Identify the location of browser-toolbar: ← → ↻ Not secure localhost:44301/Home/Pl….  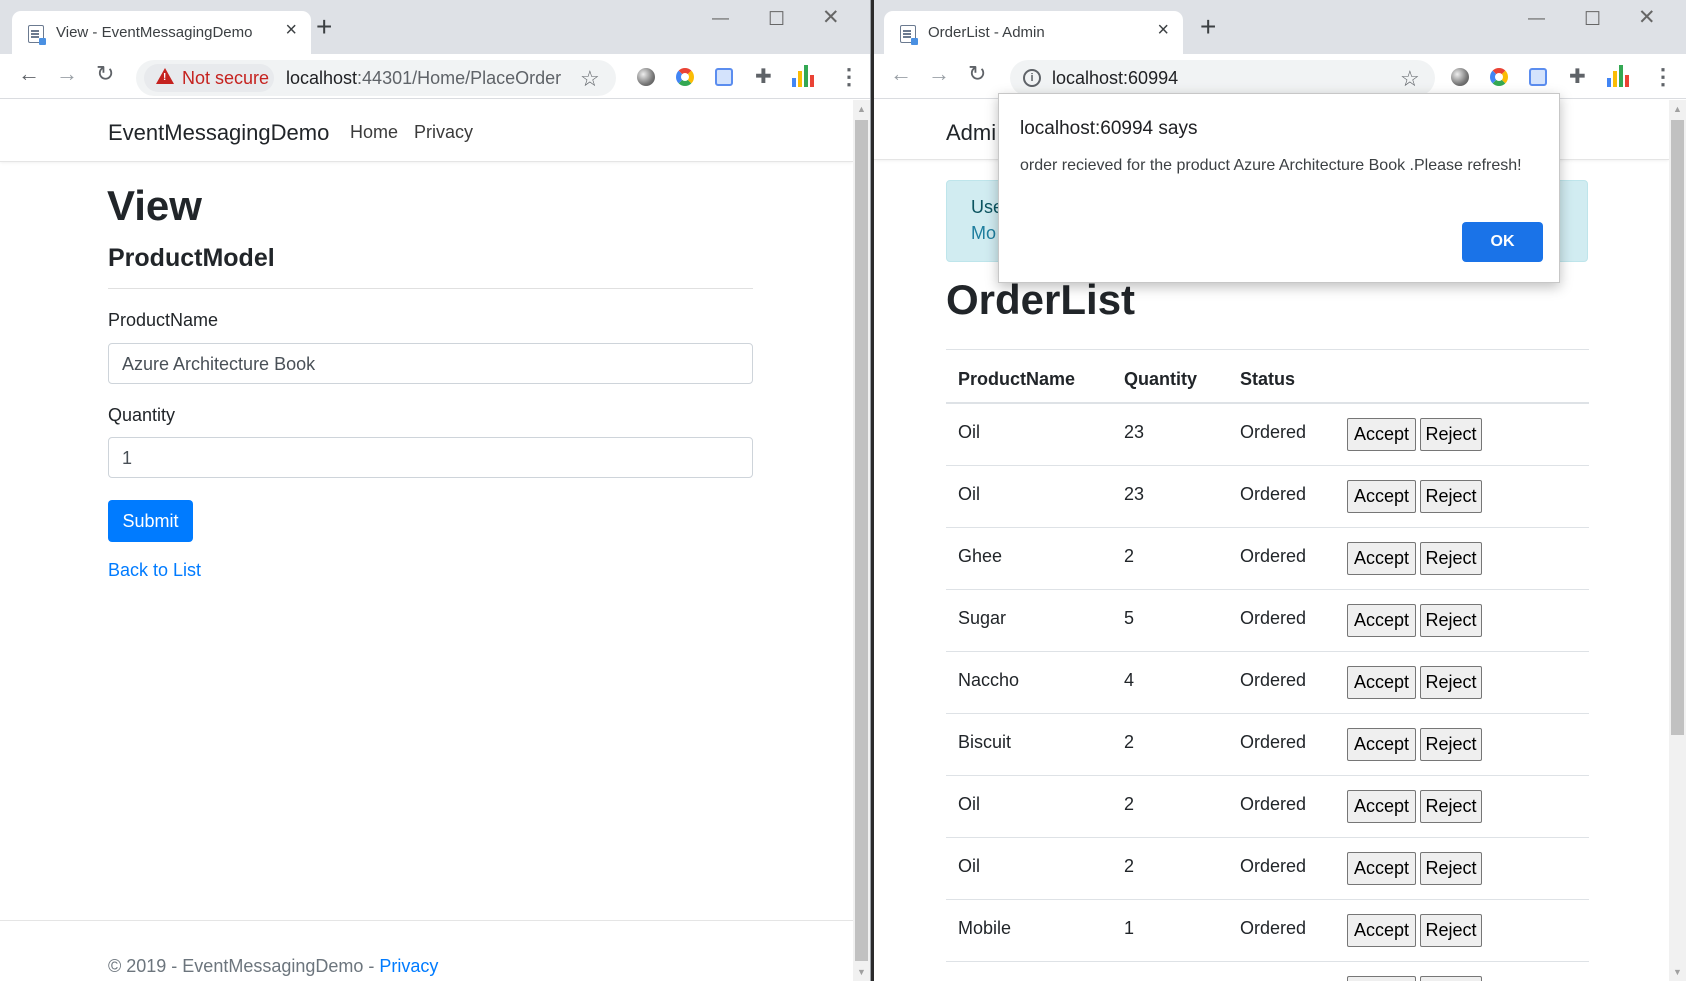
(435, 76).